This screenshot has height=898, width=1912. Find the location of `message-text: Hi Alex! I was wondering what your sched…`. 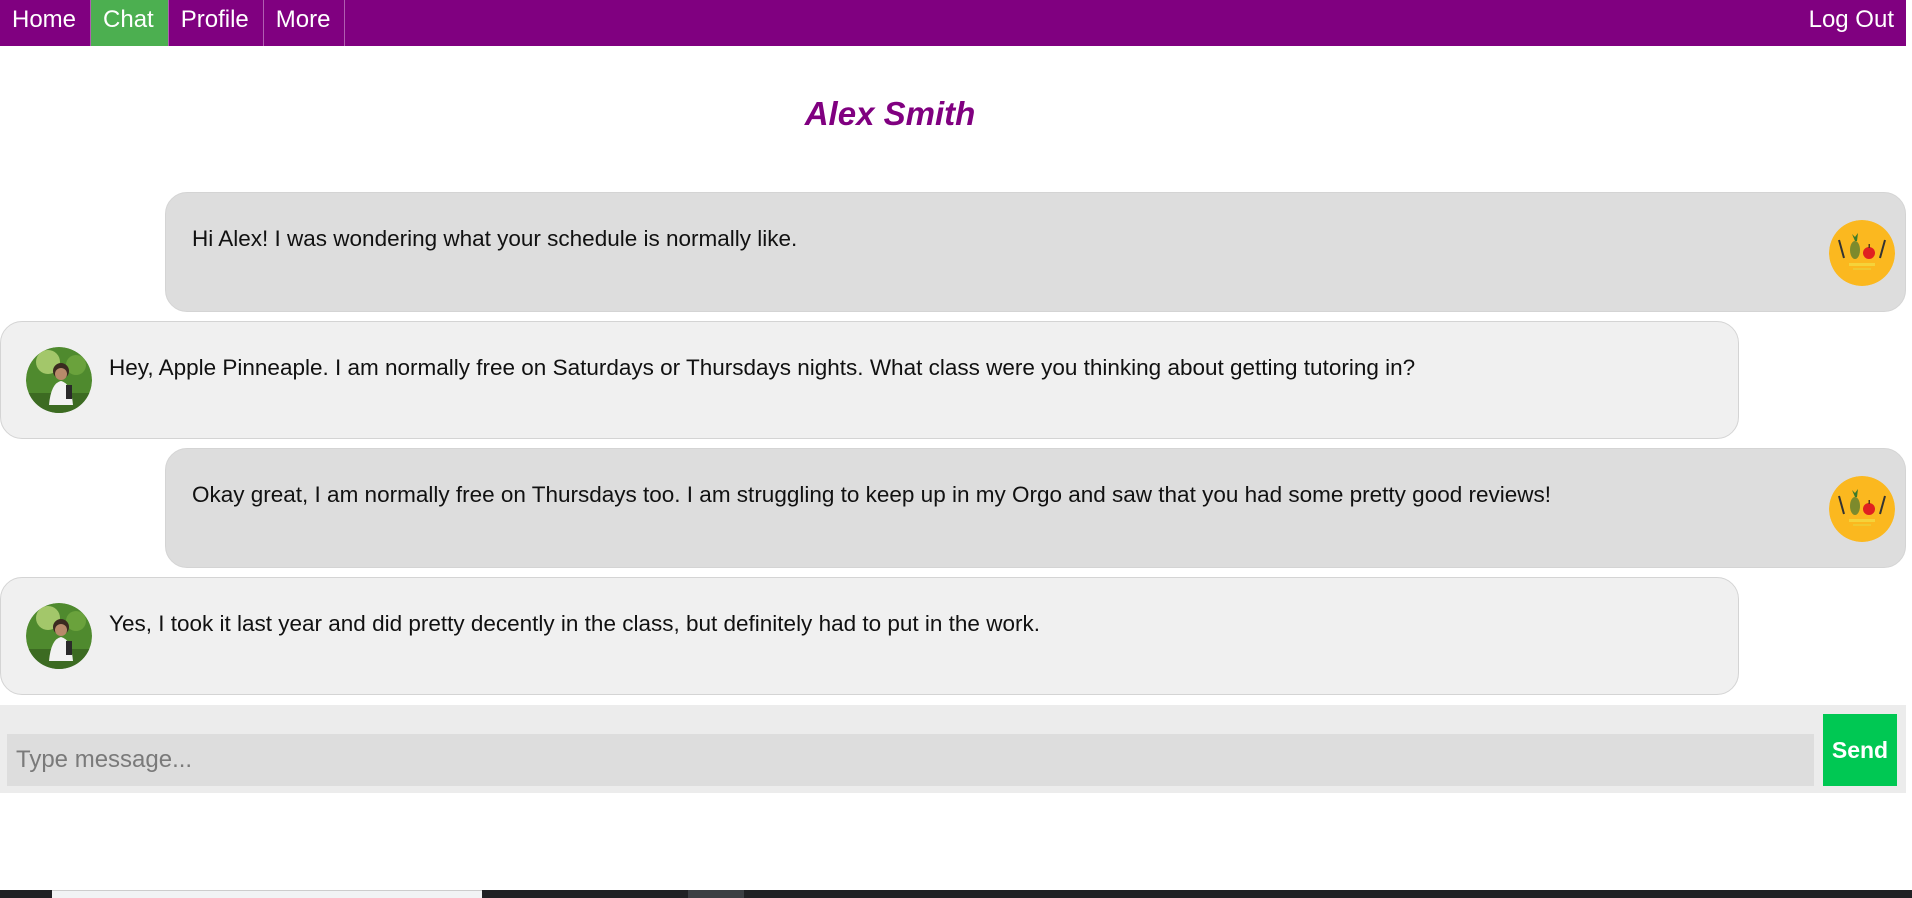

message-text: Hi Alex! I was wondering what your sched… is located at coordinates (495, 238).